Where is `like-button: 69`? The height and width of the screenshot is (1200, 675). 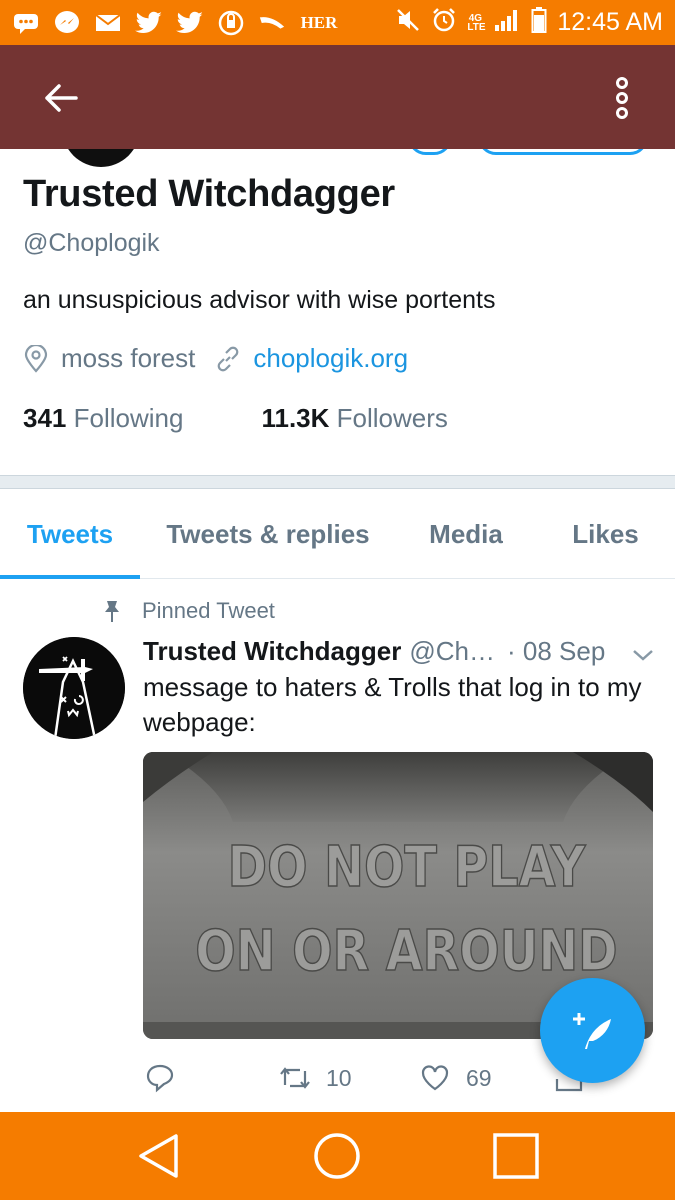 like-button: 69 is located at coordinates (456, 1078).